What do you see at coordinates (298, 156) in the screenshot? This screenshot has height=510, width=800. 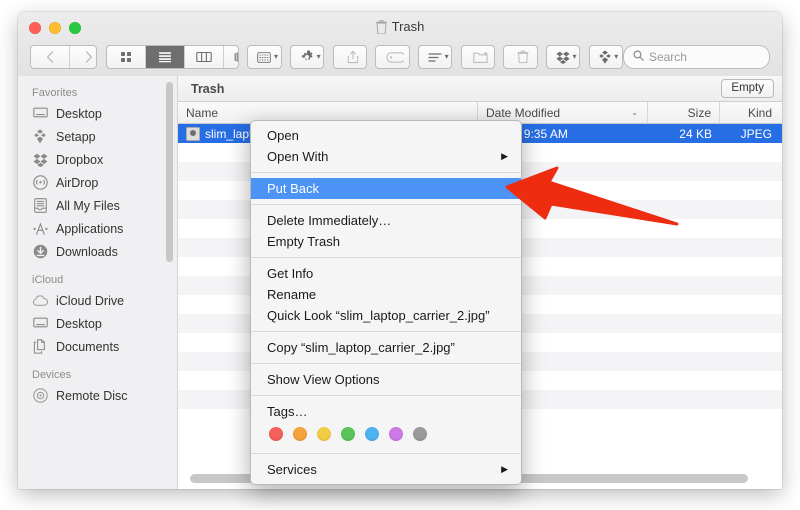 I see `menu-item-label: Open With` at bounding box center [298, 156].